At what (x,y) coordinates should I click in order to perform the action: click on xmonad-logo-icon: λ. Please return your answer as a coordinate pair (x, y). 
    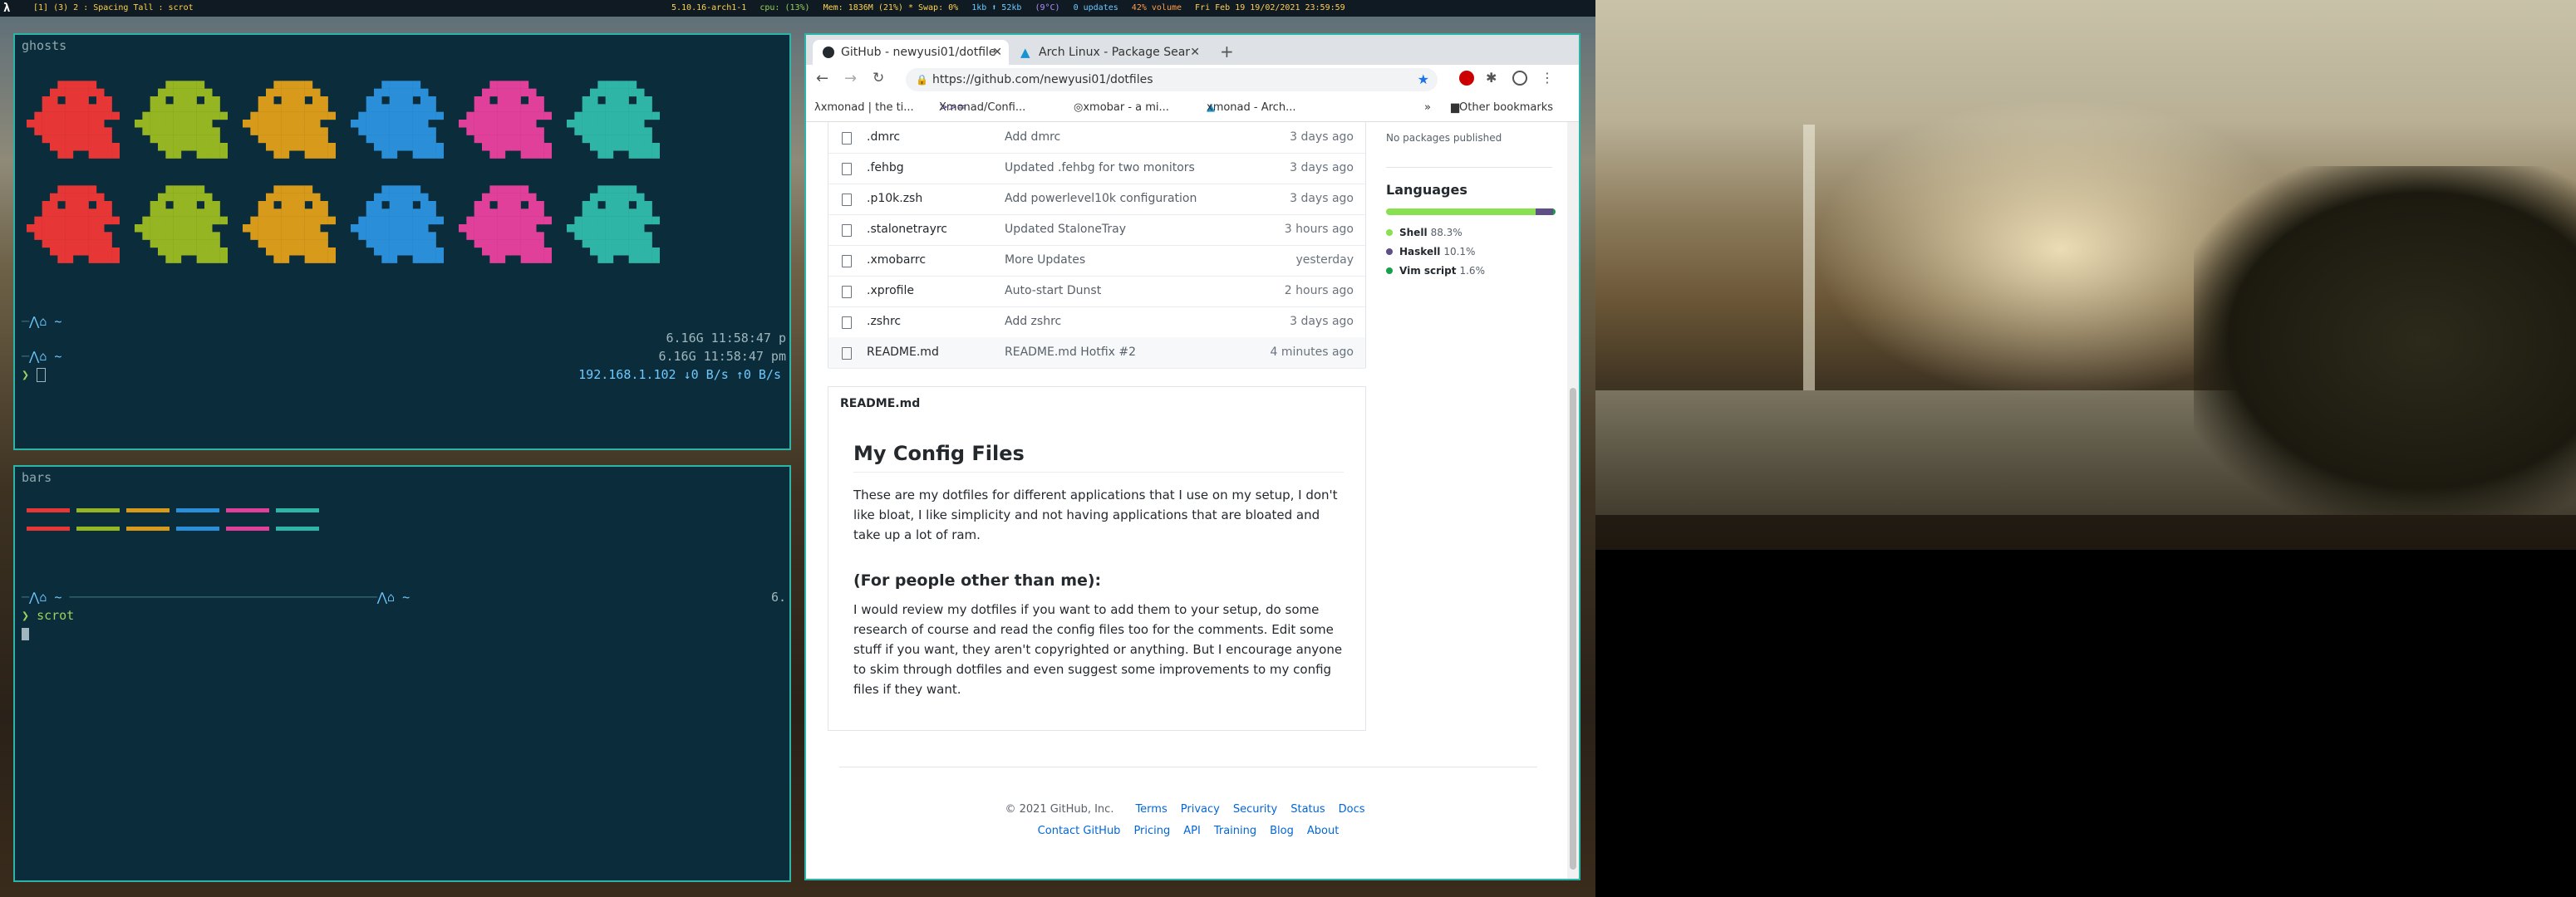
    Looking at the image, I should click on (10, 9).